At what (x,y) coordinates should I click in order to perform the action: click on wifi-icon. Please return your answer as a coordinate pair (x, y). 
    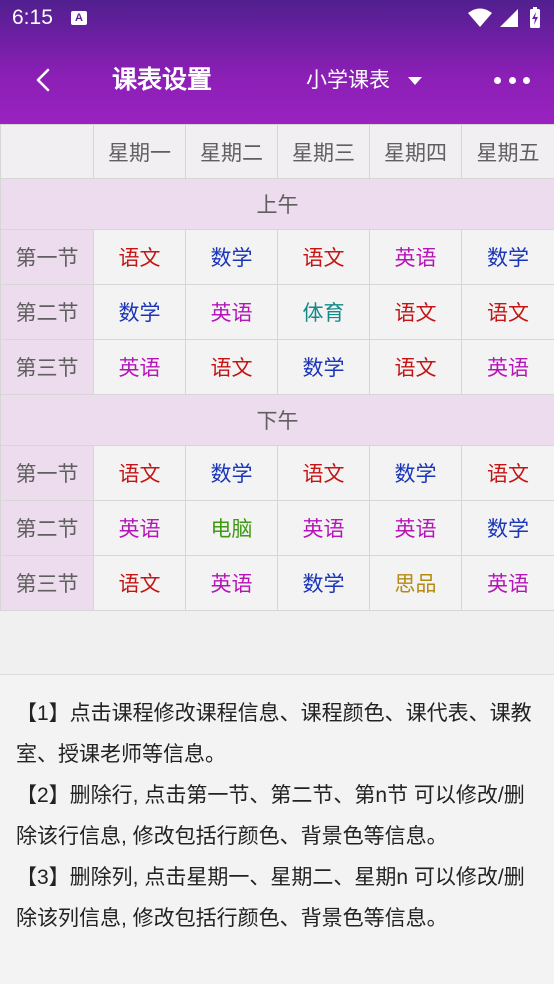
    Looking at the image, I should click on (480, 17).